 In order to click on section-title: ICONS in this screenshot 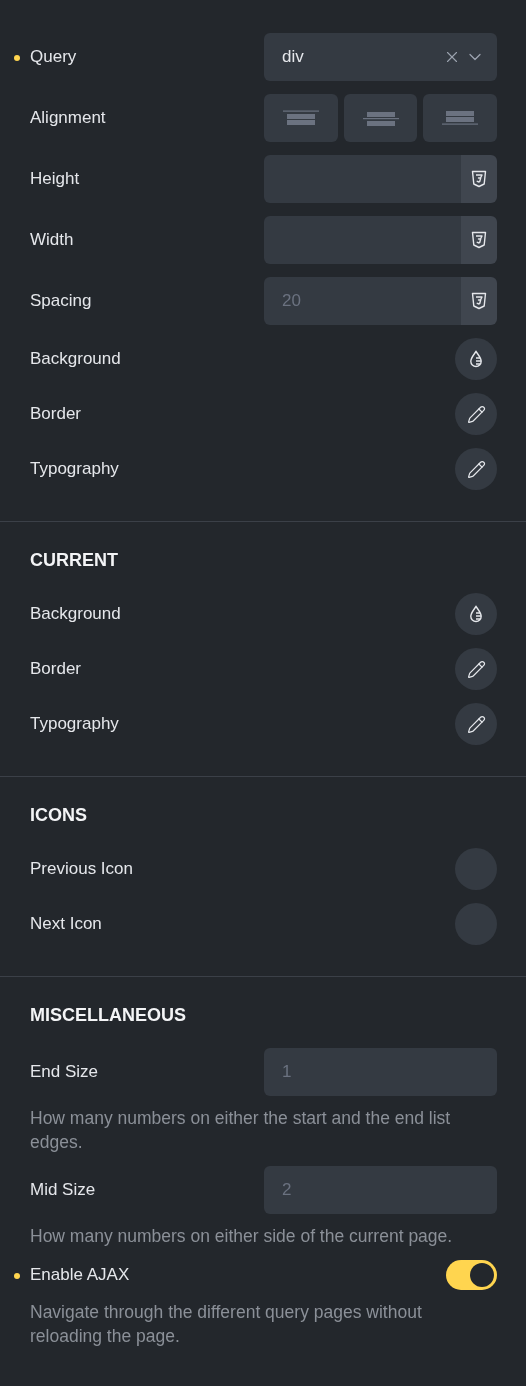, I will do `click(58, 815)`.